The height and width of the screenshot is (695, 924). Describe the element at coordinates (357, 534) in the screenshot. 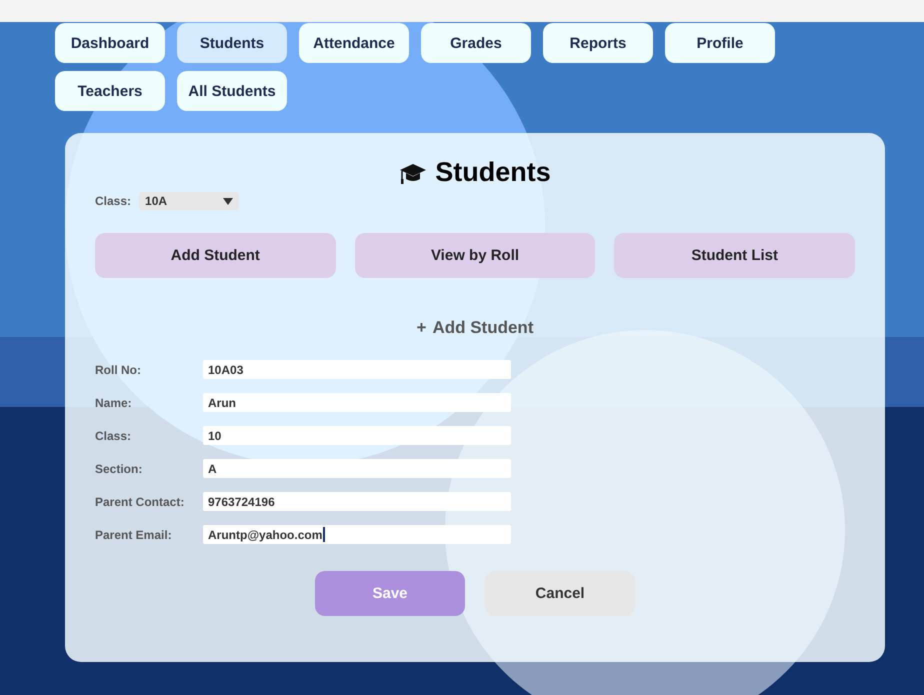

I see `input-field: Aruntp@yahoo.com` at that location.